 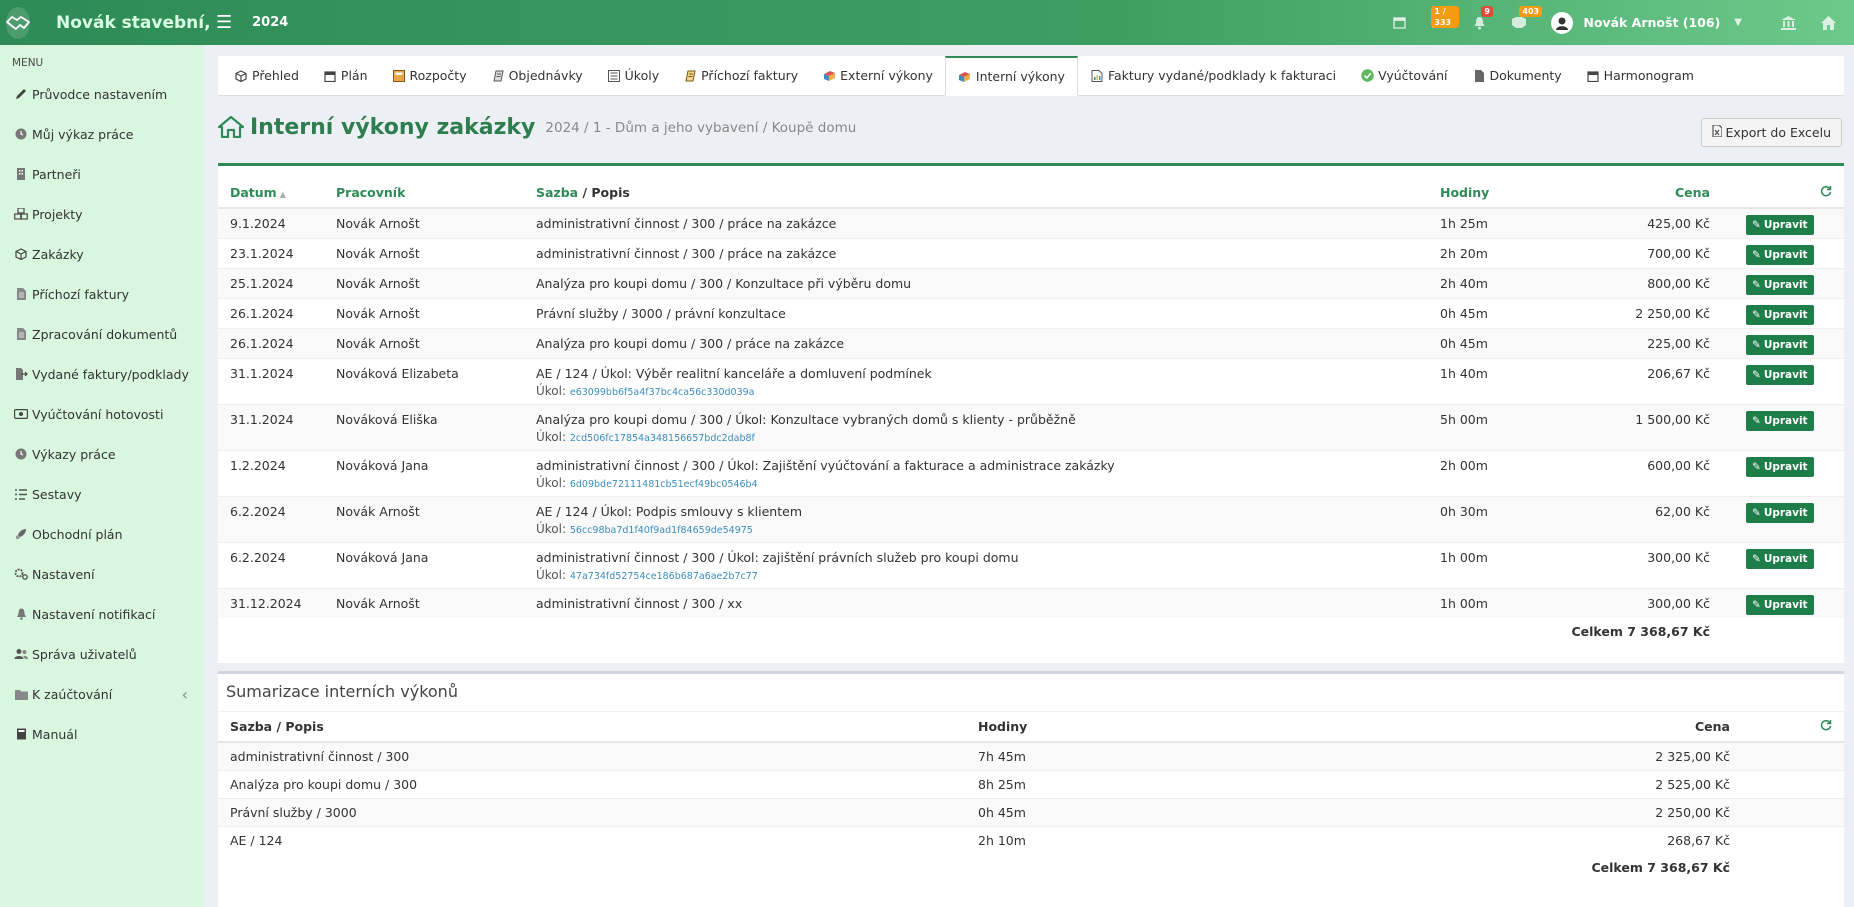 What do you see at coordinates (1771, 132) in the screenshot?
I see `export-excel-button: Export do Excelu` at bounding box center [1771, 132].